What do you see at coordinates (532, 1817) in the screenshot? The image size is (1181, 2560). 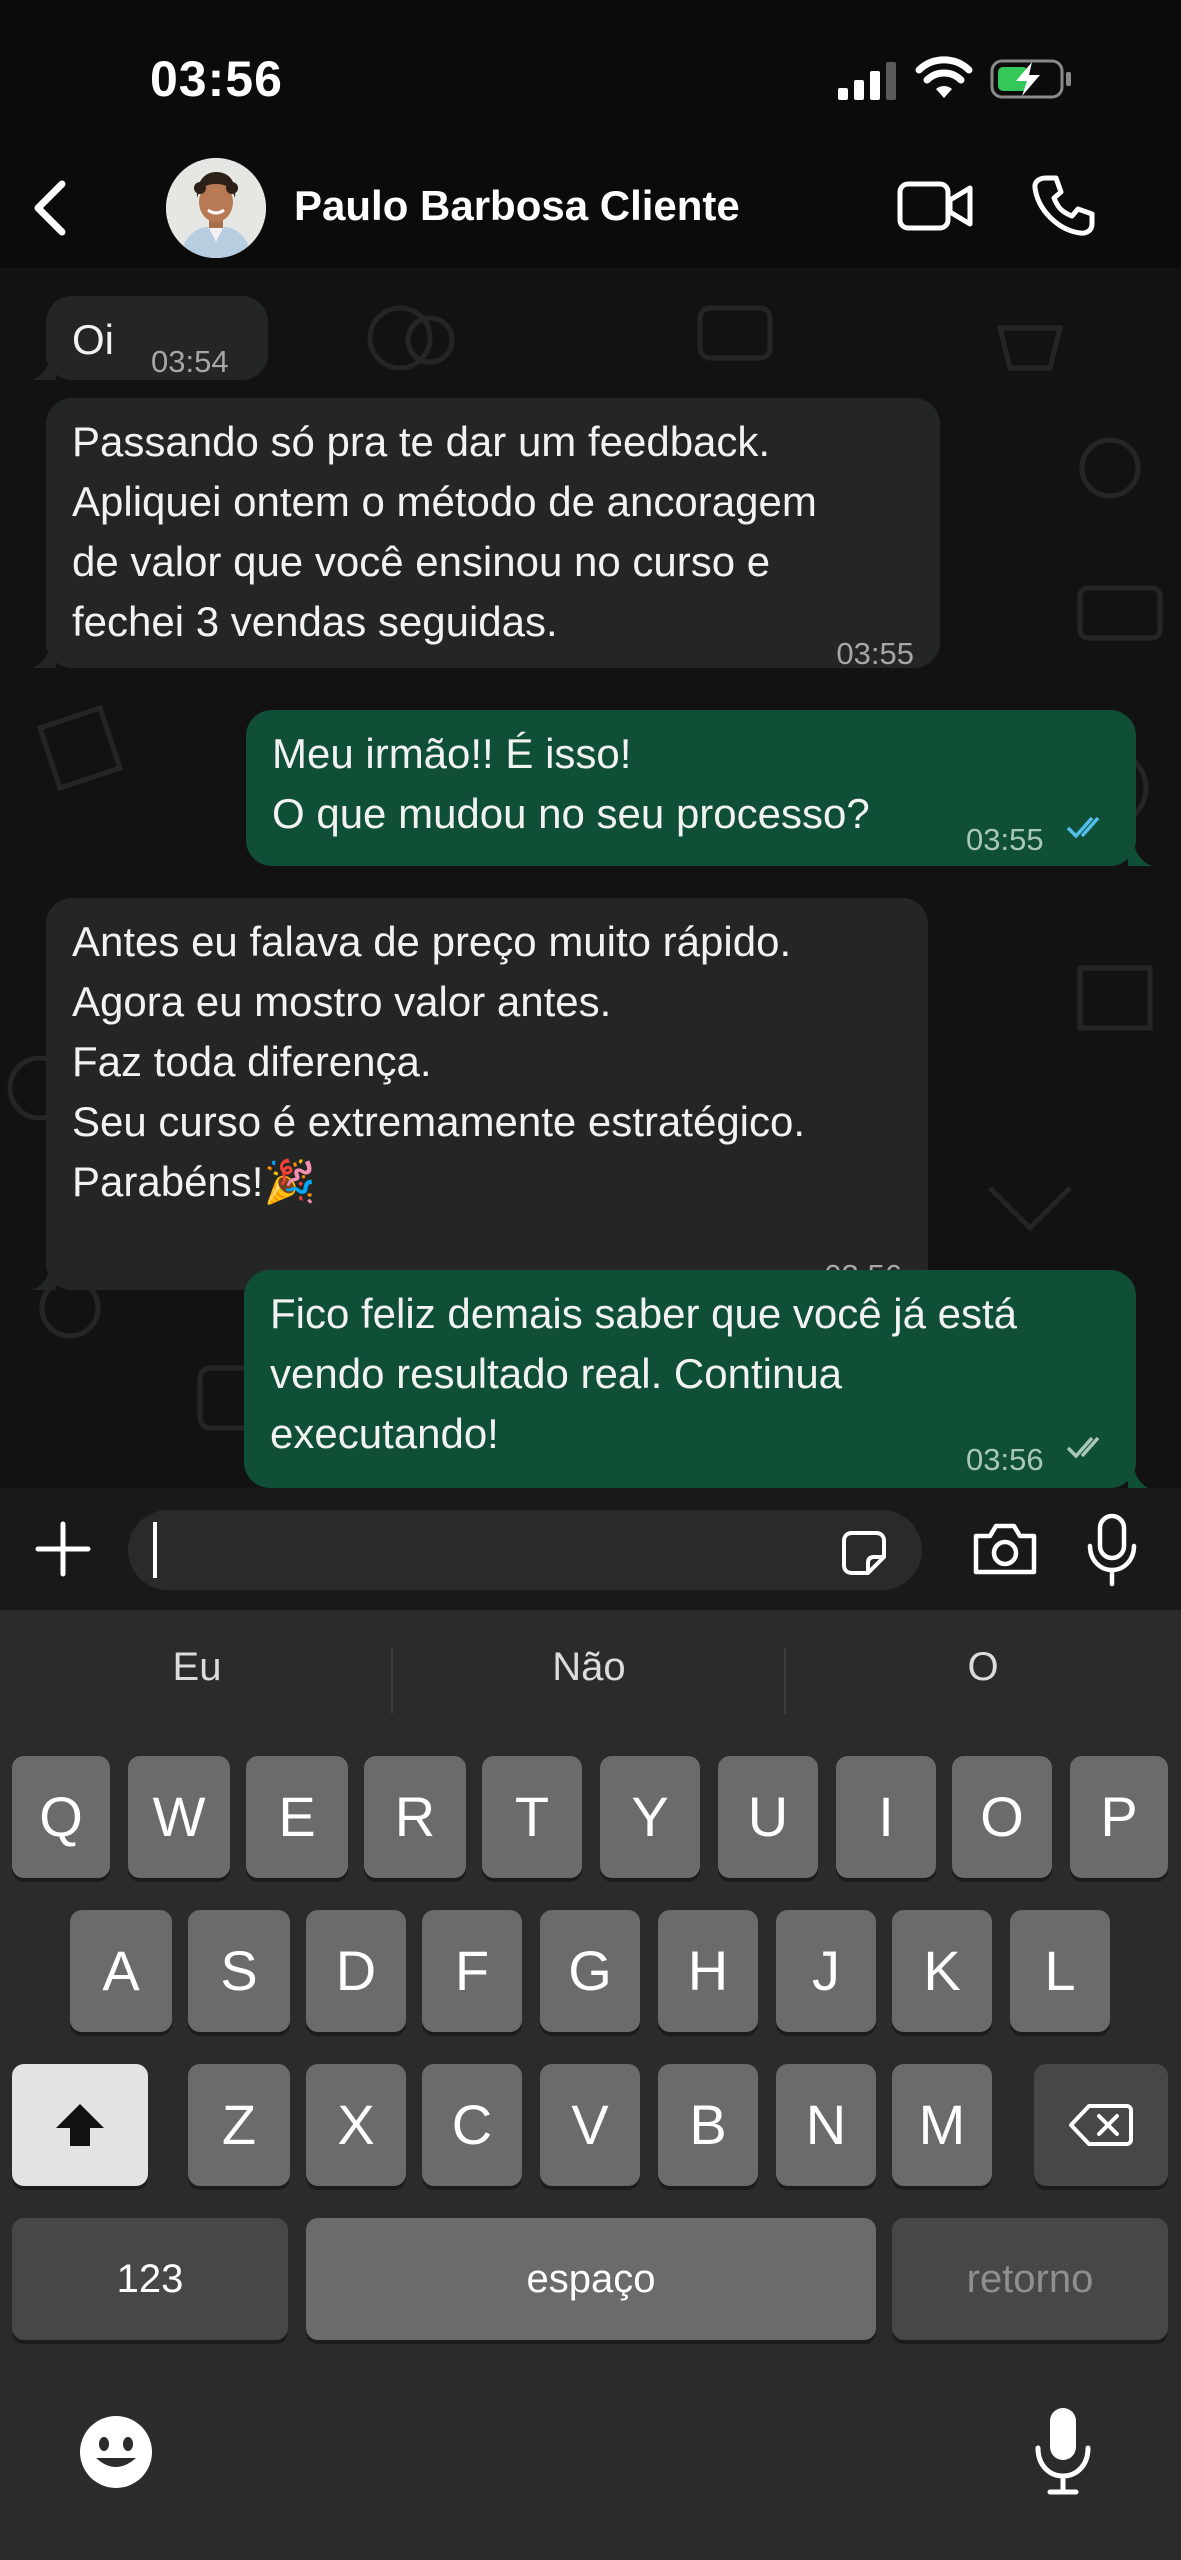 I see `key-t: T` at bounding box center [532, 1817].